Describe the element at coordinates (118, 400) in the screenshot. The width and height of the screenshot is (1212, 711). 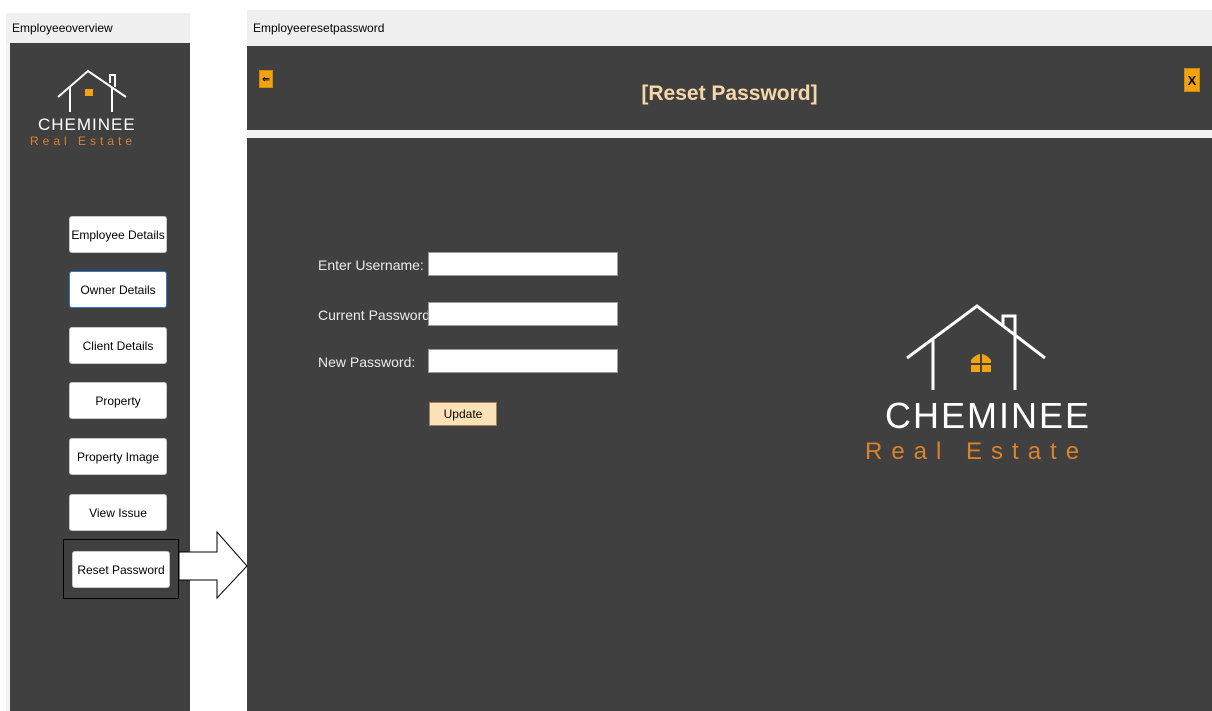
I see `property-button: Property` at that location.